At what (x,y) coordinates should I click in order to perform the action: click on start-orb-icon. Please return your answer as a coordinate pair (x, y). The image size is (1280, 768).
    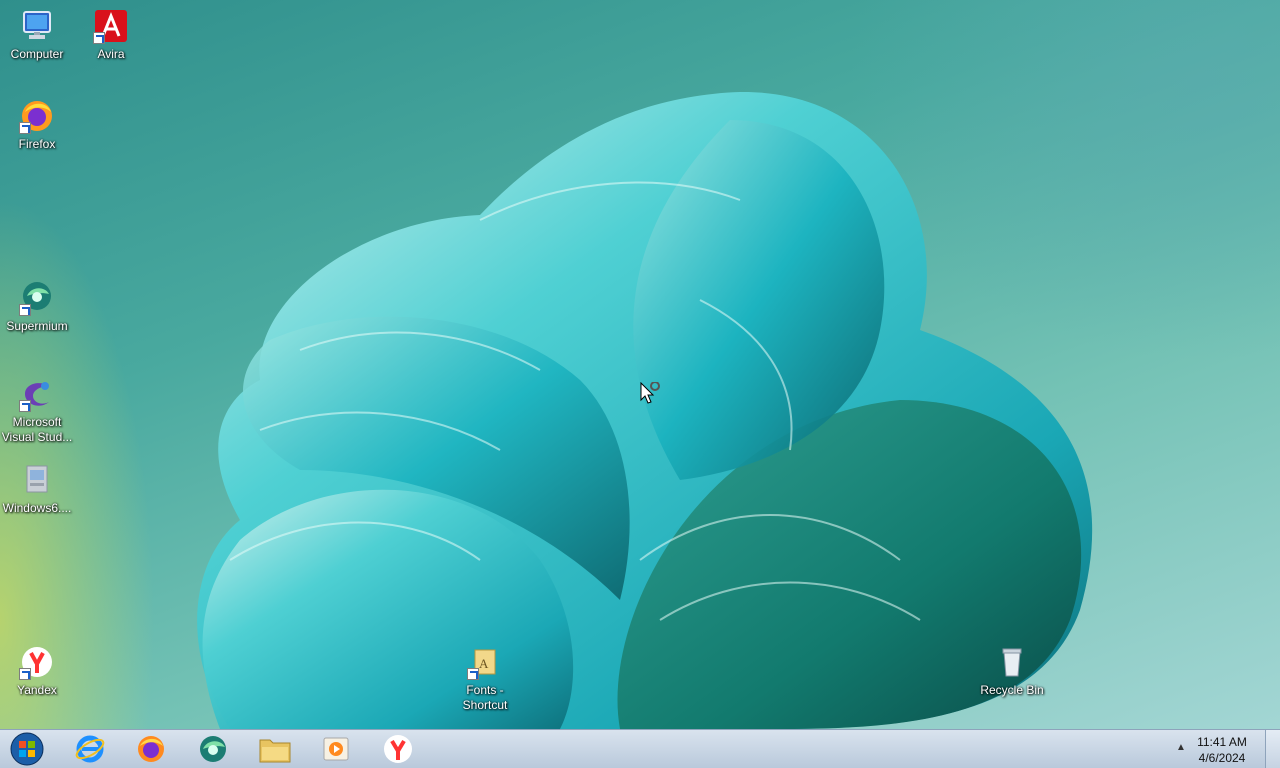
    Looking at the image, I should click on (27, 749).